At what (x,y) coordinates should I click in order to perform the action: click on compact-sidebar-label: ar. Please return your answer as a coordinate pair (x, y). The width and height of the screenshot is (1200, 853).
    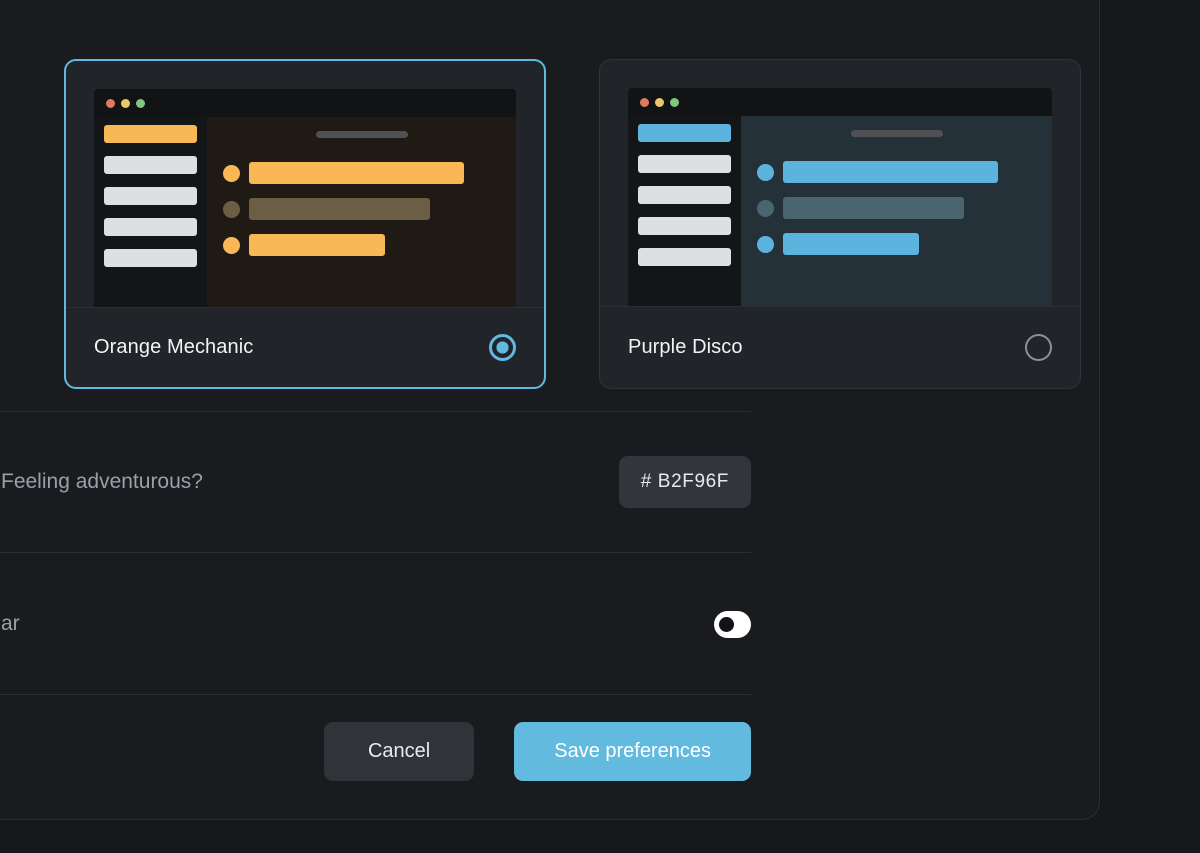
    Looking at the image, I should click on (10, 623).